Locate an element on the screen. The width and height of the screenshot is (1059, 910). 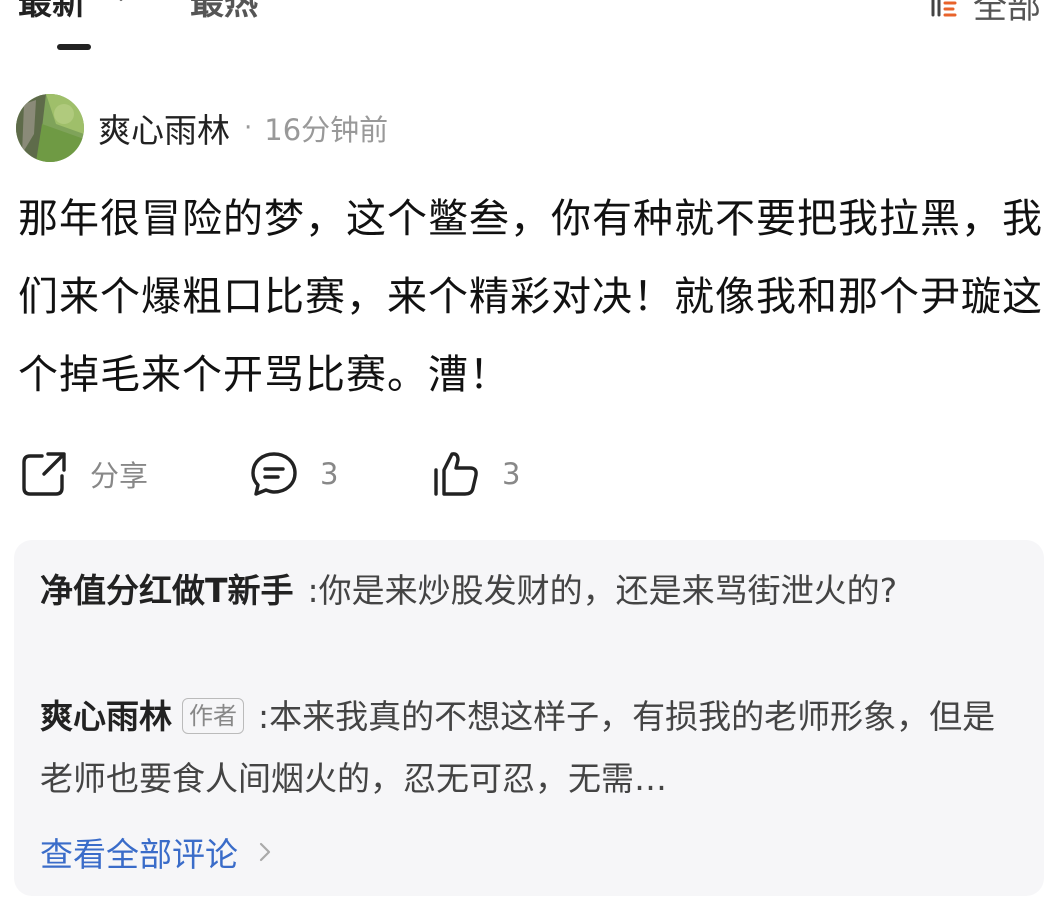
comment-text: 你是来炒股发财的，还是来骂街泄火的? is located at coordinates (608, 590).